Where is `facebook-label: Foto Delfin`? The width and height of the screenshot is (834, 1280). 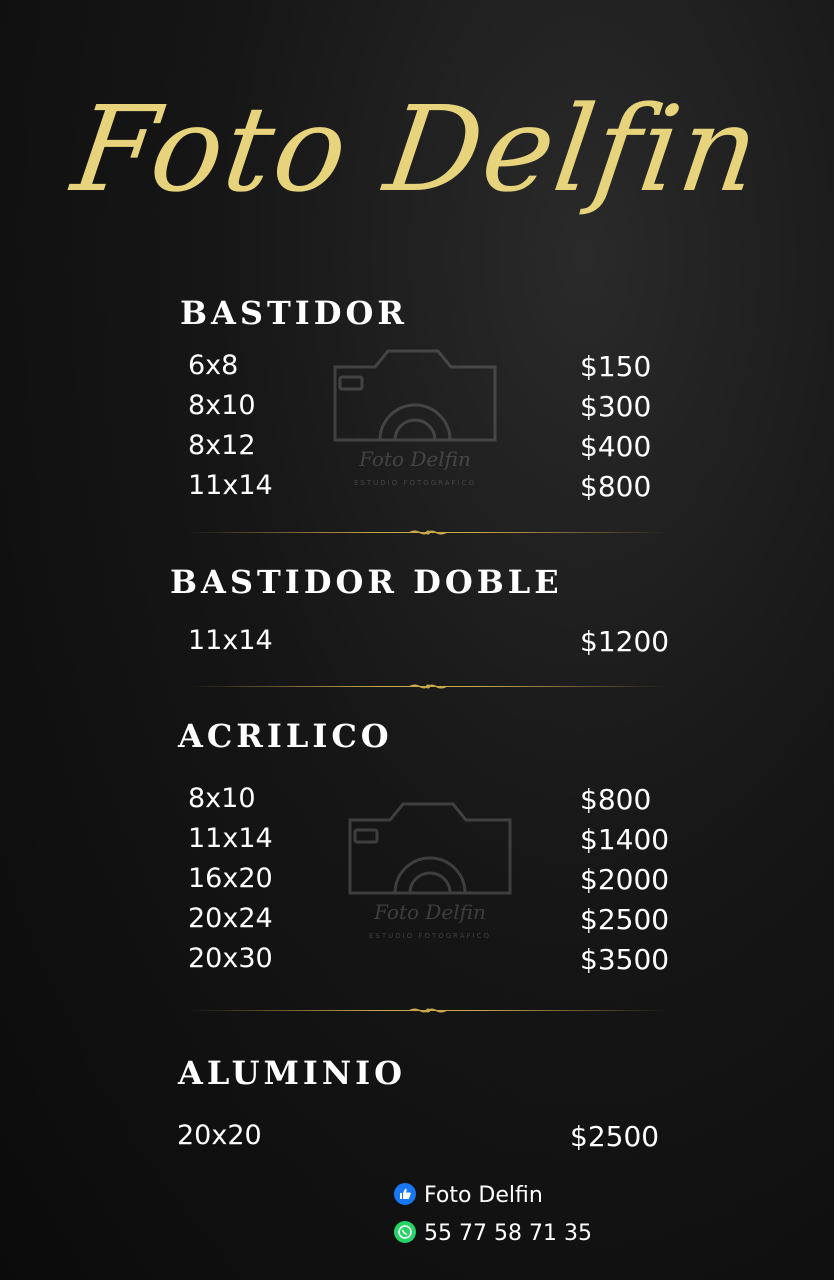 facebook-label: Foto Delfin is located at coordinates (483, 1195).